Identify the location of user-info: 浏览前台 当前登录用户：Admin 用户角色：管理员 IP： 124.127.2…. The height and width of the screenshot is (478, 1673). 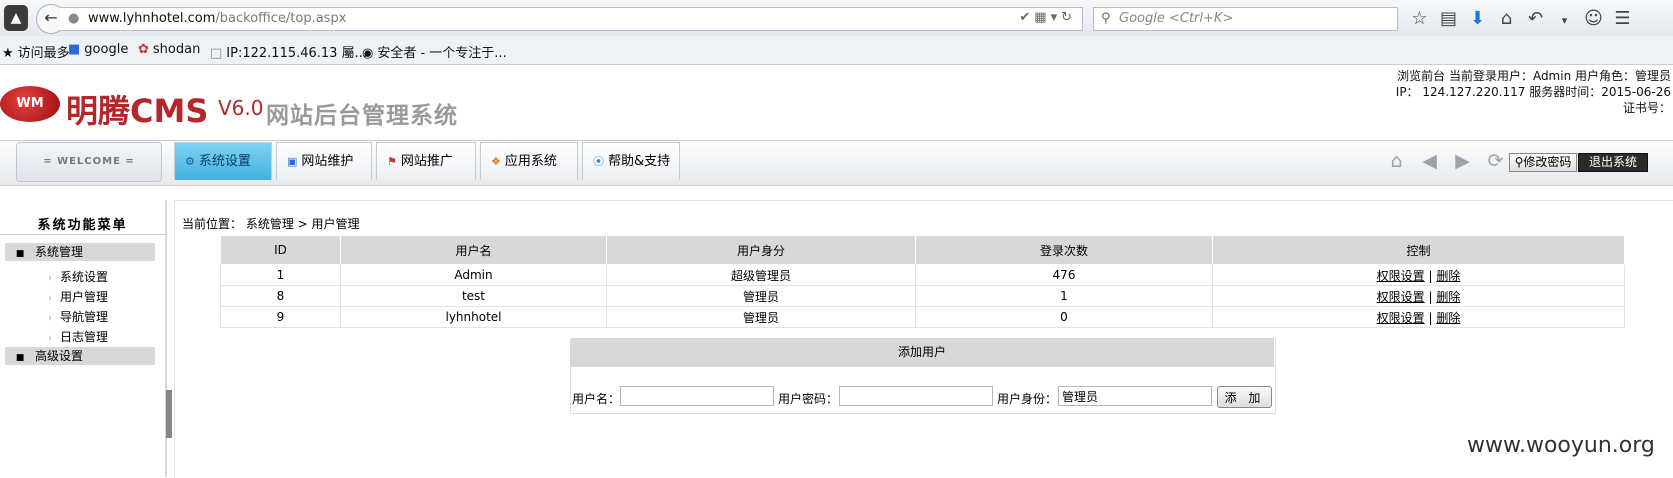
(1533, 92).